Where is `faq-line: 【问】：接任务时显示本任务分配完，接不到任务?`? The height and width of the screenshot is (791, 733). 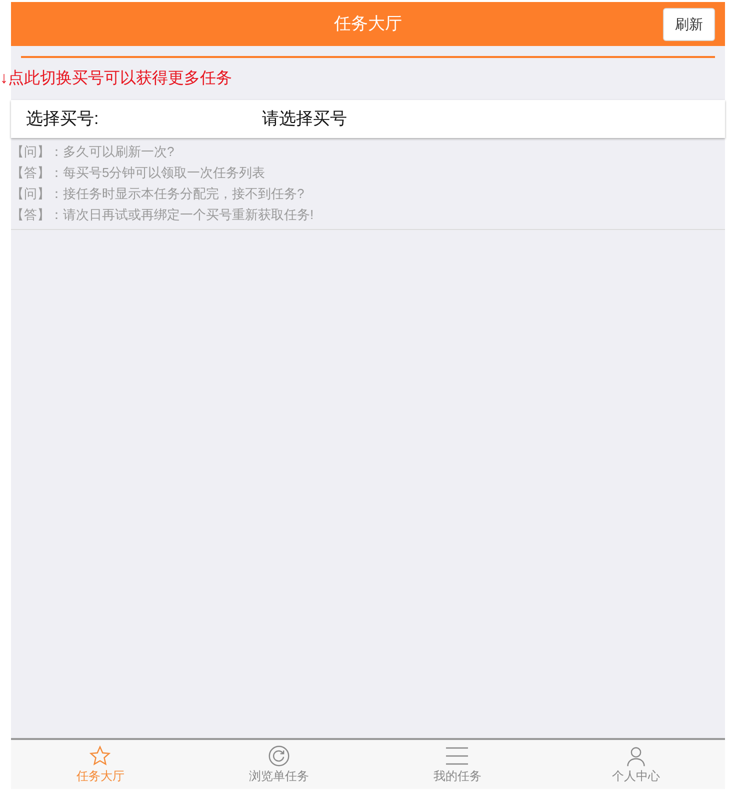 faq-line: 【问】：接任务时显示本任务分配完，接不到任务? is located at coordinates (158, 194).